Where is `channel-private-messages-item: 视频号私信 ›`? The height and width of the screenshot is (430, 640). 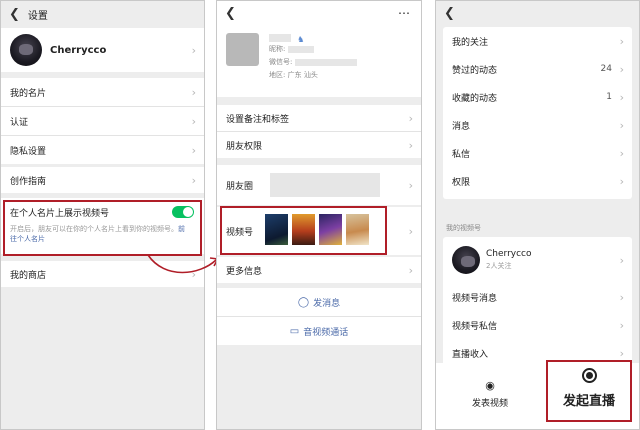
channel-private-messages-item: 视频号私信 › is located at coordinates (537, 325).